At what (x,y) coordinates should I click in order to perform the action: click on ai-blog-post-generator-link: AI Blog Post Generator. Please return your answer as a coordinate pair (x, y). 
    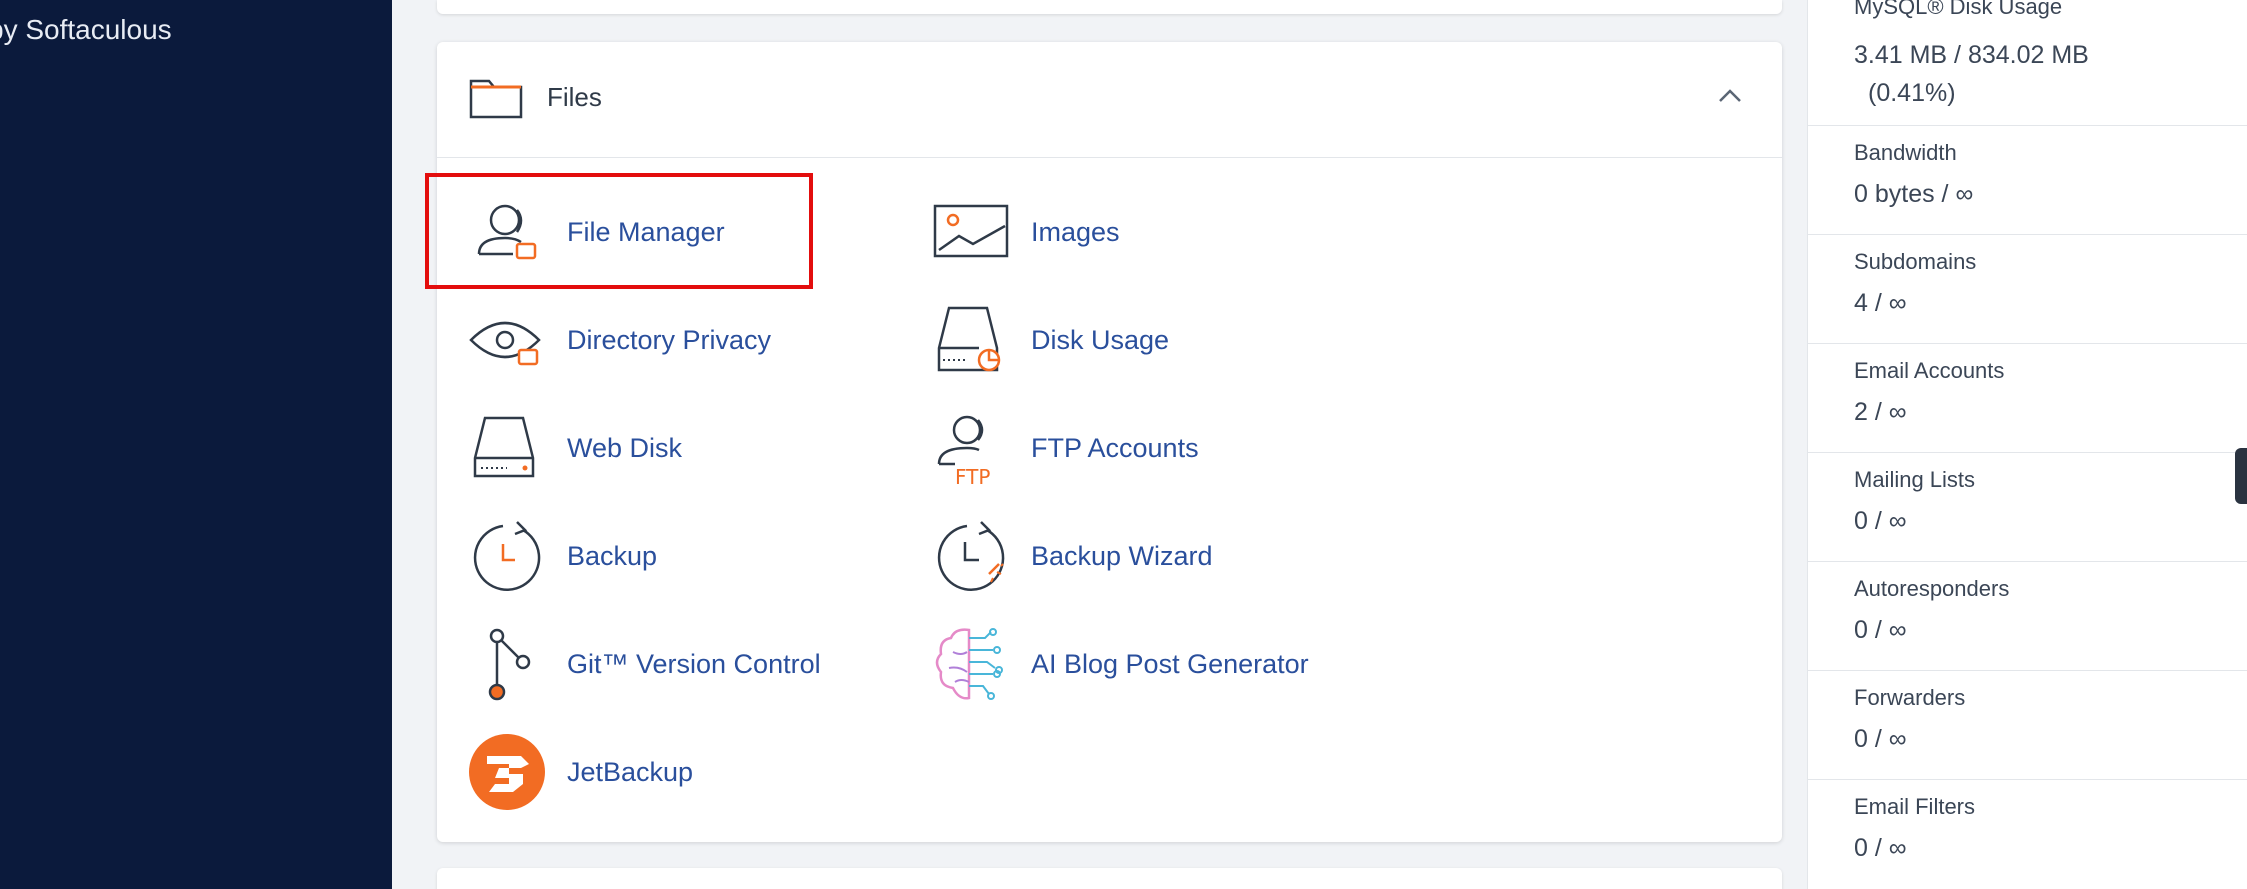
    Looking at the image, I should click on (1120, 664).